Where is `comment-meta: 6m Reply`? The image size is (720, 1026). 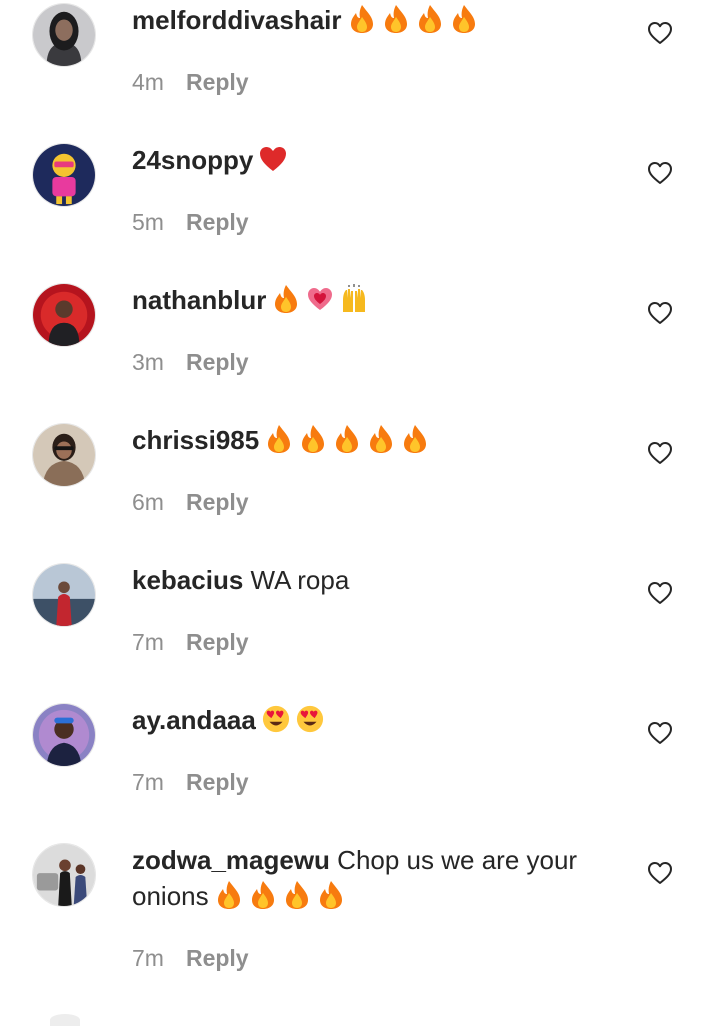
comment-meta: 6m Reply is located at coordinates (190, 502).